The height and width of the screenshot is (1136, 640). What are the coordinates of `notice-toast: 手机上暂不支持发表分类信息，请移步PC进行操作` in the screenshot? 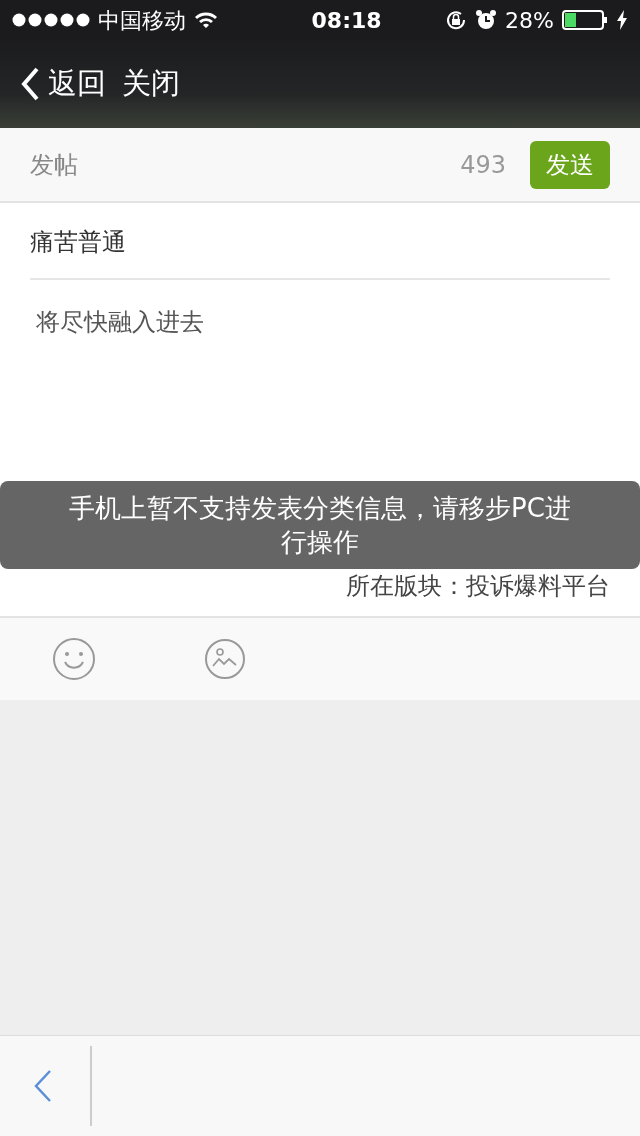 It's located at (320, 525).